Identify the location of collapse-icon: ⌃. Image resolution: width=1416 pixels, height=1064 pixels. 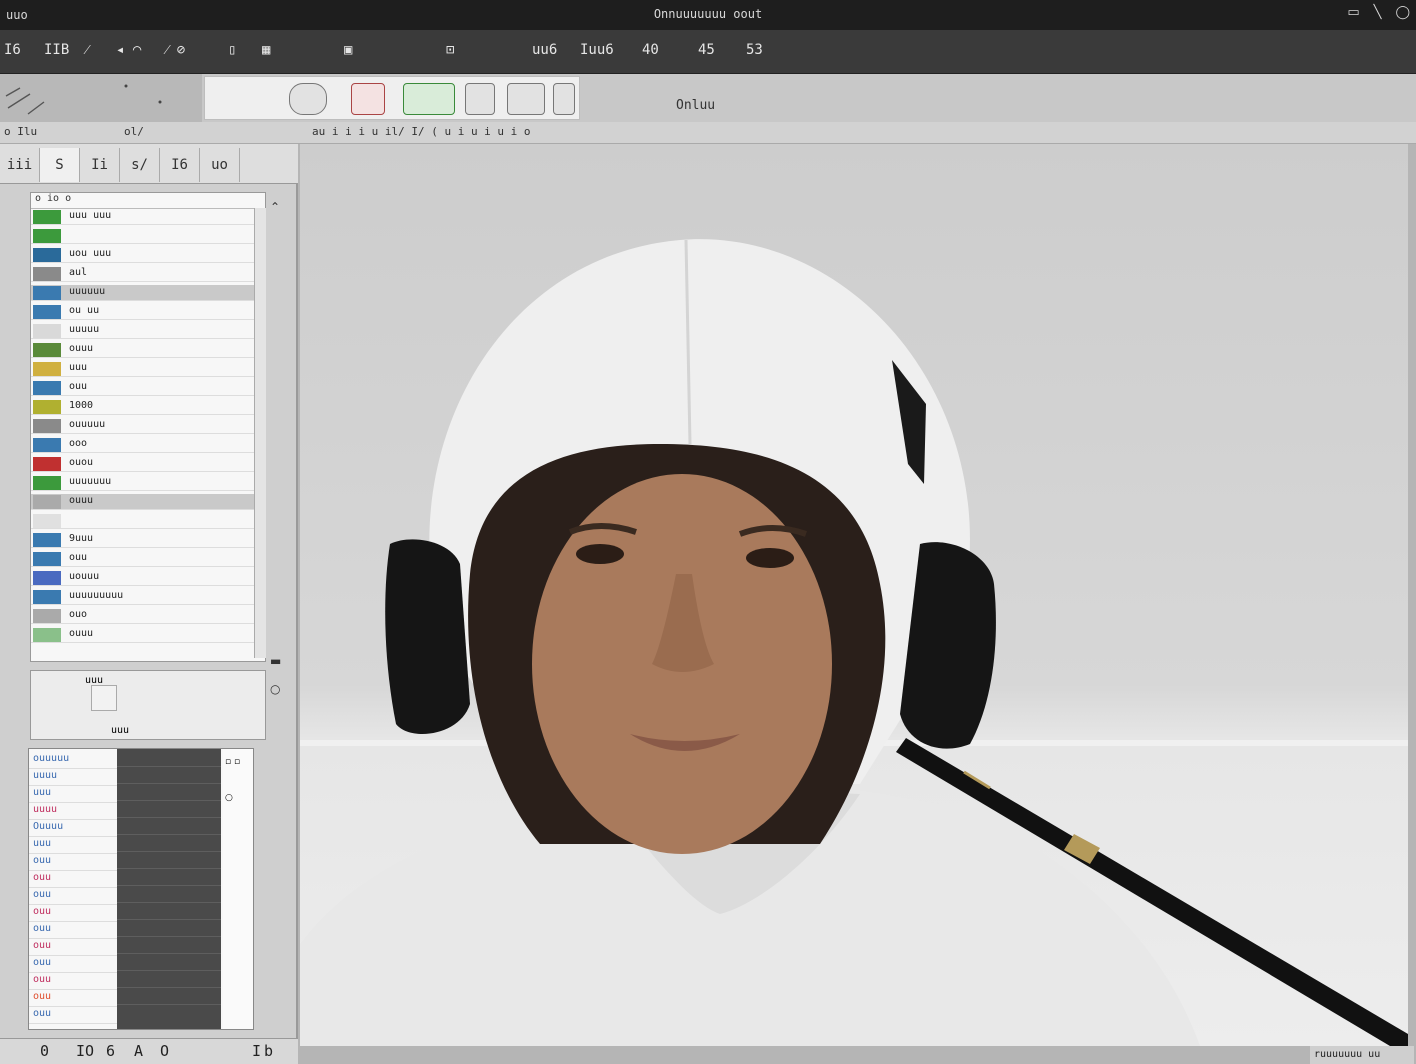
(280, 207).